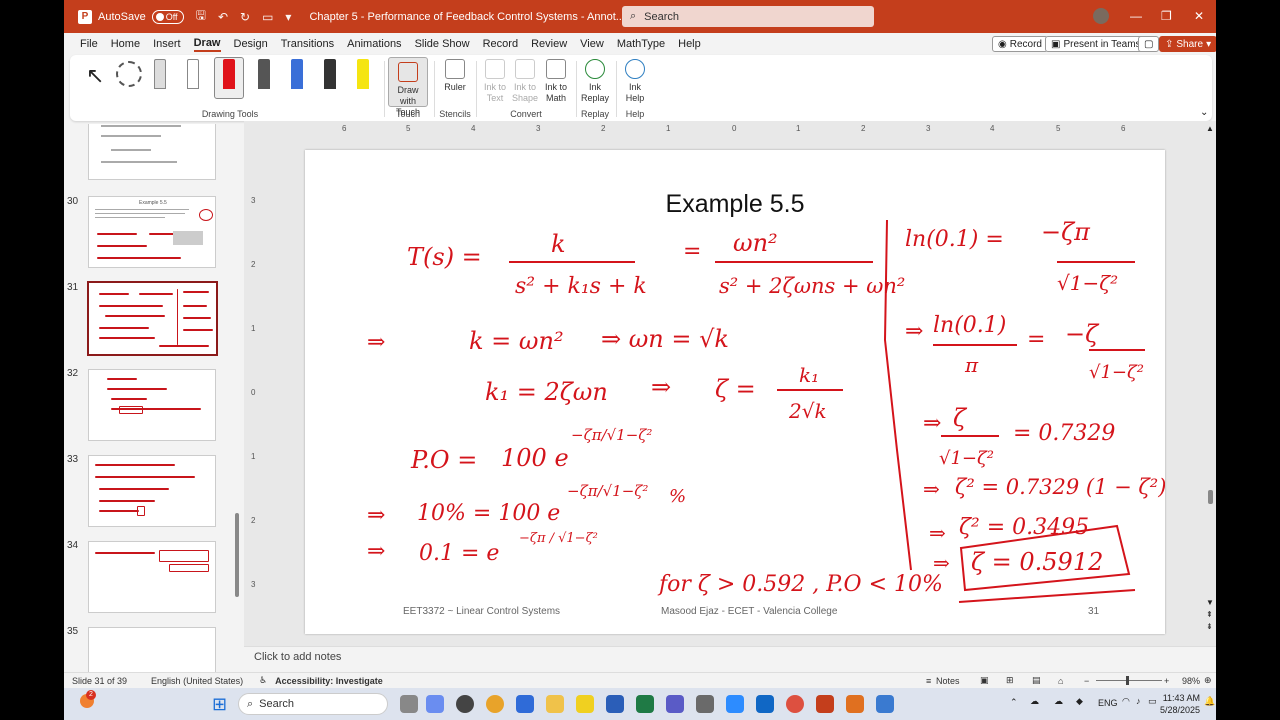  Describe the element at coordinates (1020, 44) in the screenshot. I see `record-button: ◉ Record` at that location.